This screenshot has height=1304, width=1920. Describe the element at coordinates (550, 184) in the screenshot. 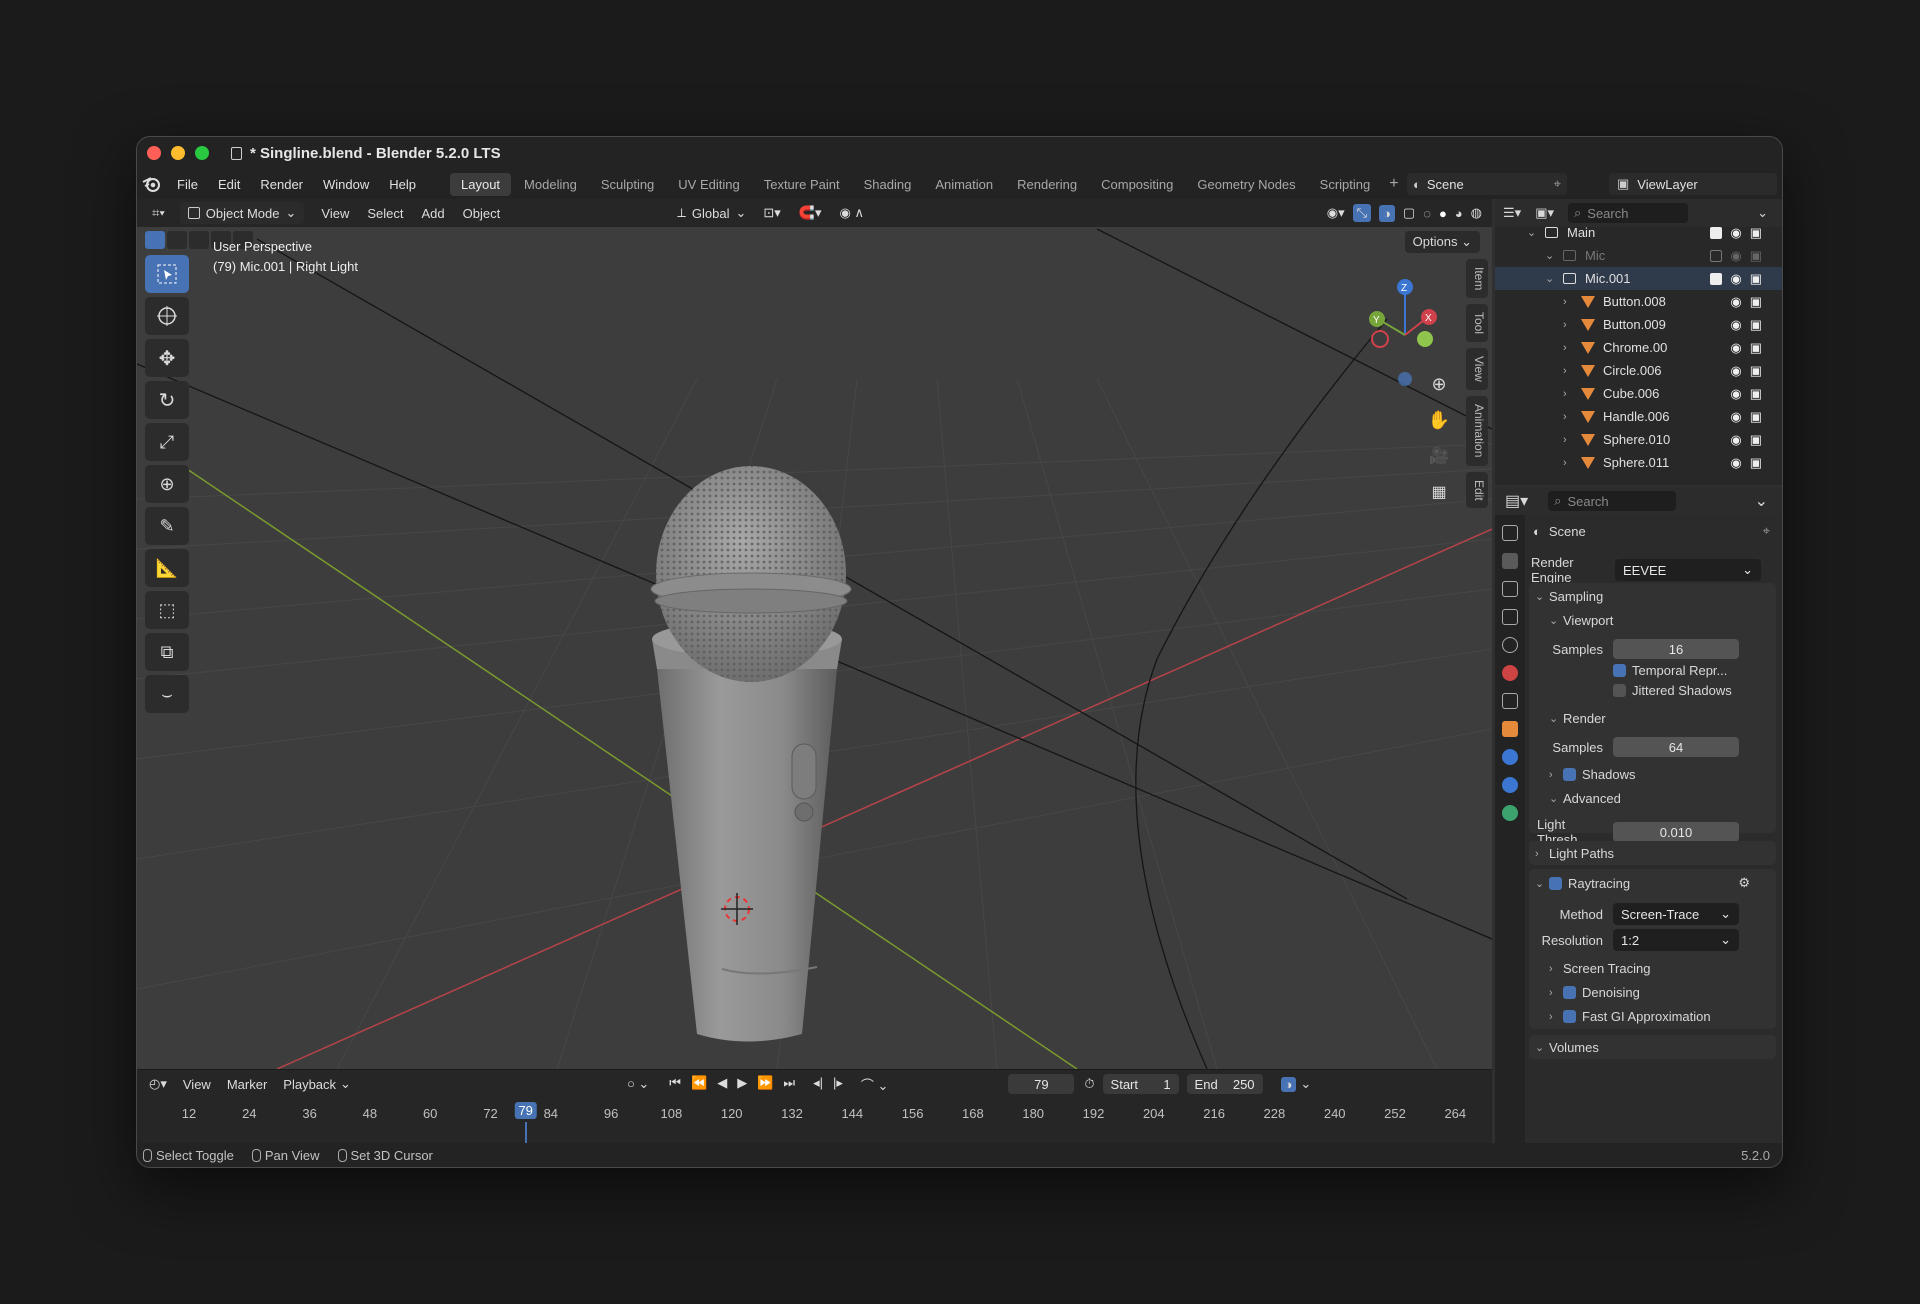

I see `tab-modeling: Modeling` at that location.